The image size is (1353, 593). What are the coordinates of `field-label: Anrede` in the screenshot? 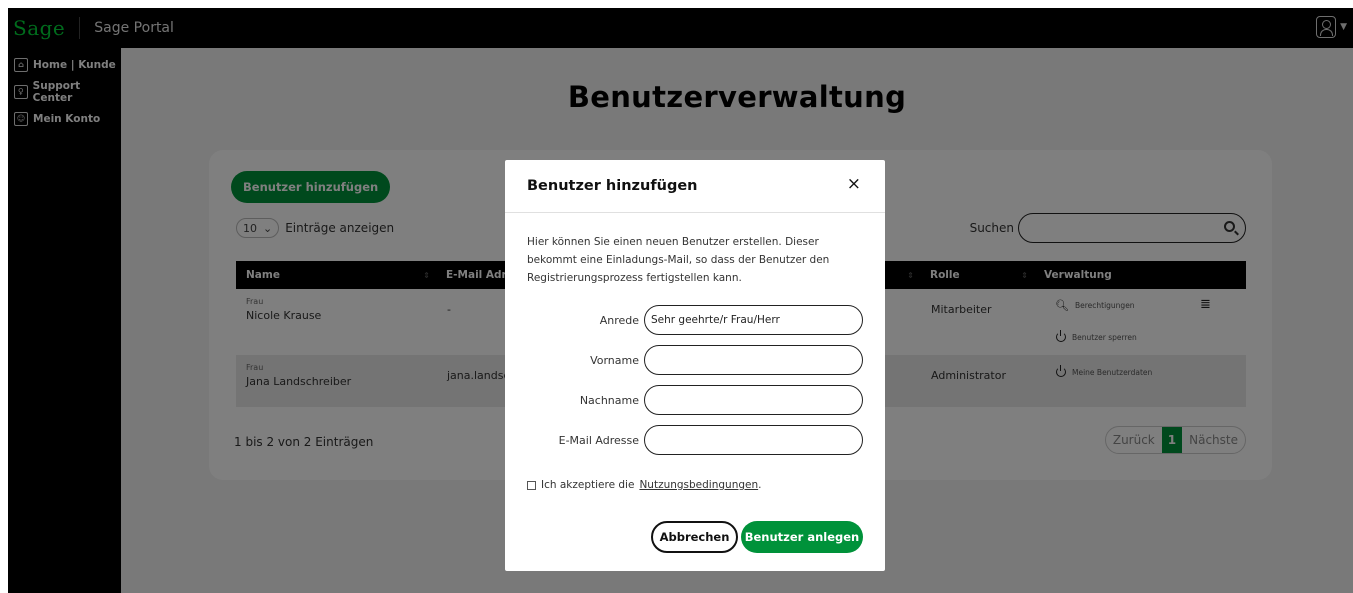 It's located at (619, 320).